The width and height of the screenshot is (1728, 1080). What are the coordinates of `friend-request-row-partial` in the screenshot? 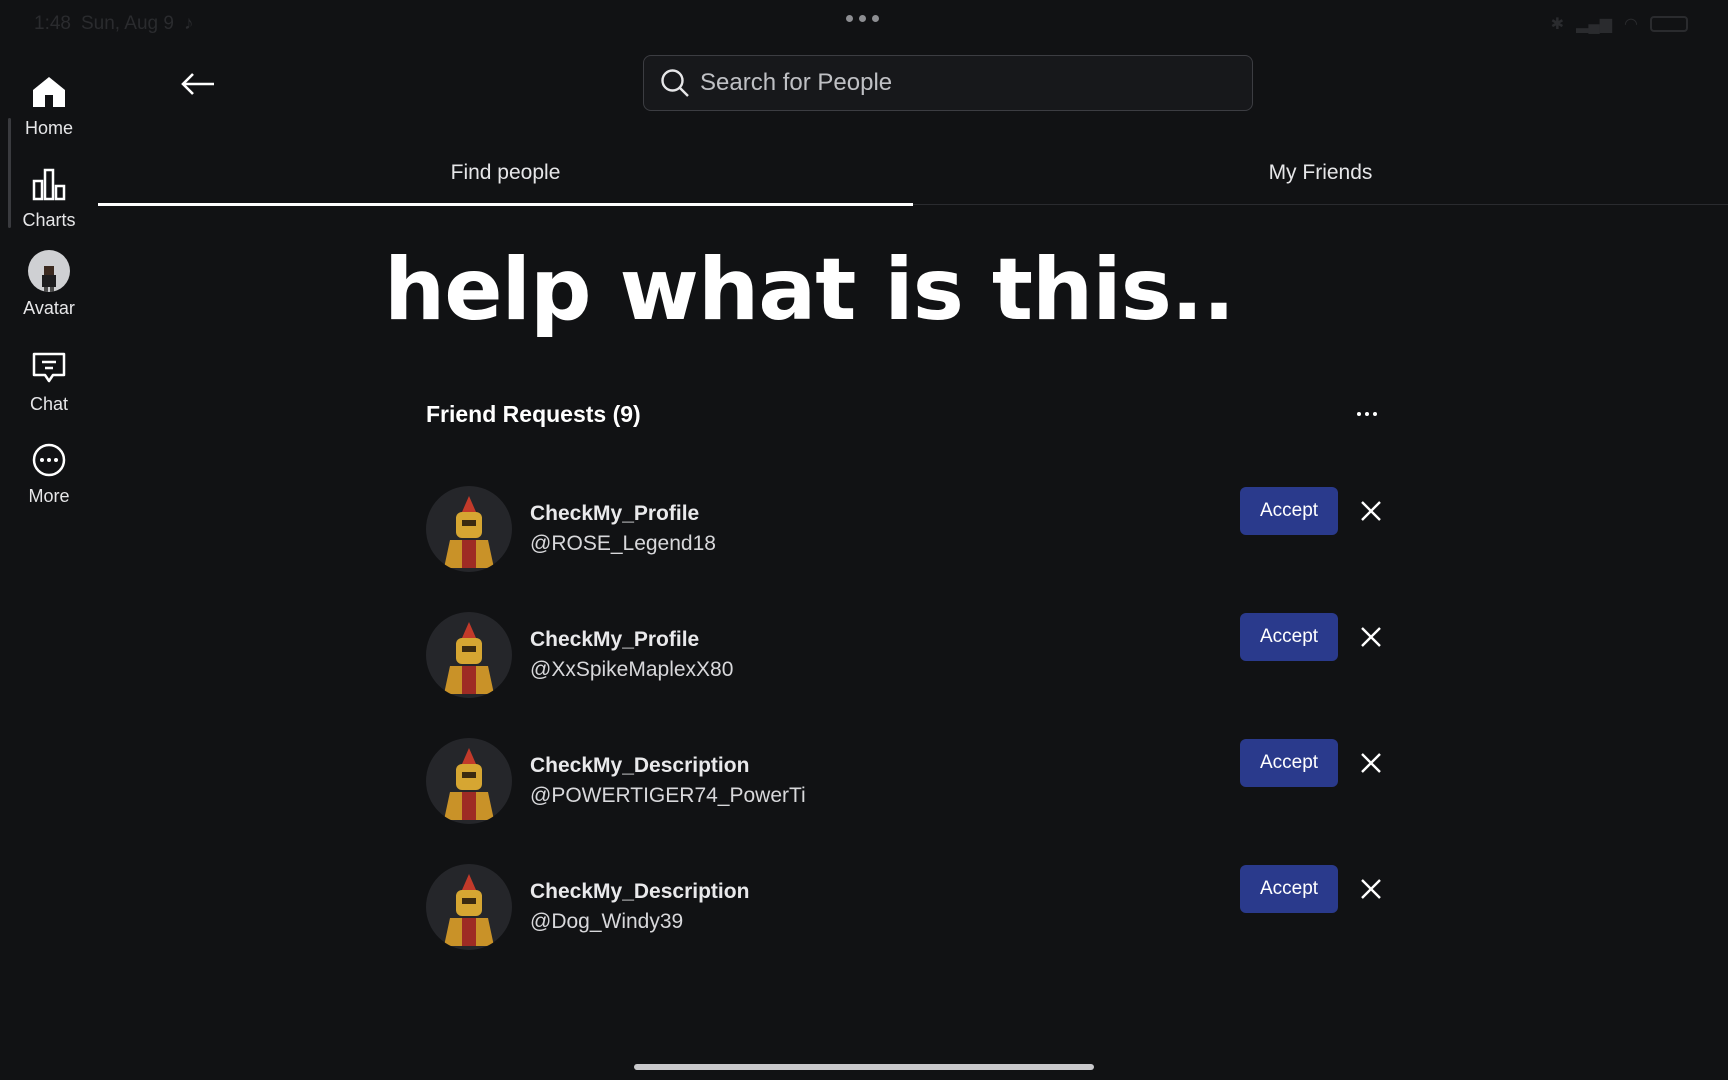 It's located at (904, 975).